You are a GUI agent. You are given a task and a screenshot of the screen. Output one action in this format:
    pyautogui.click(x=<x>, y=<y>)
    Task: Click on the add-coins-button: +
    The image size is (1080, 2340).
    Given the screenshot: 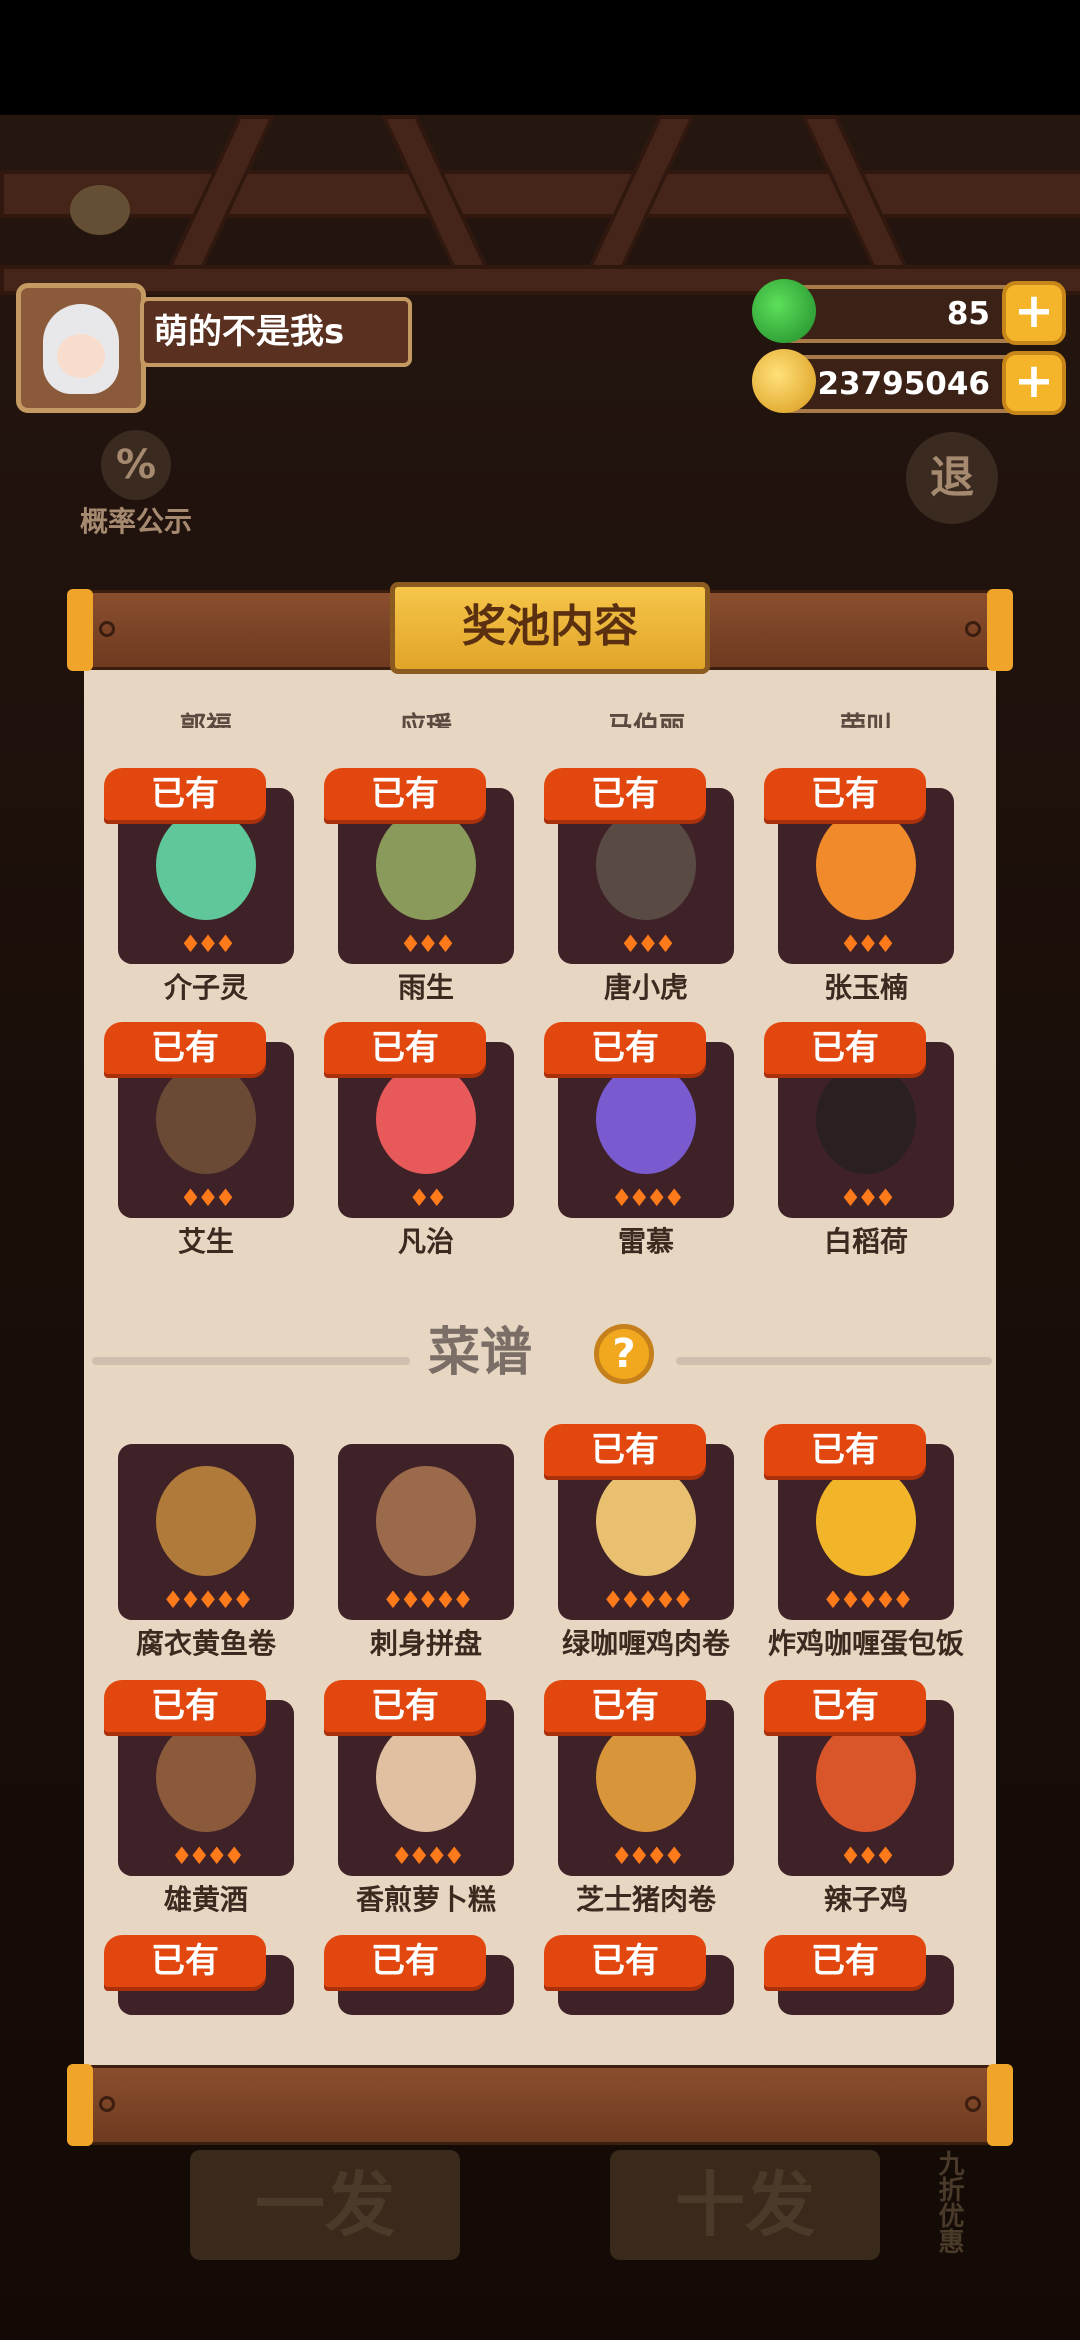 What is the action you would take?
    pyautogui.click(x=1034, y=383)
    